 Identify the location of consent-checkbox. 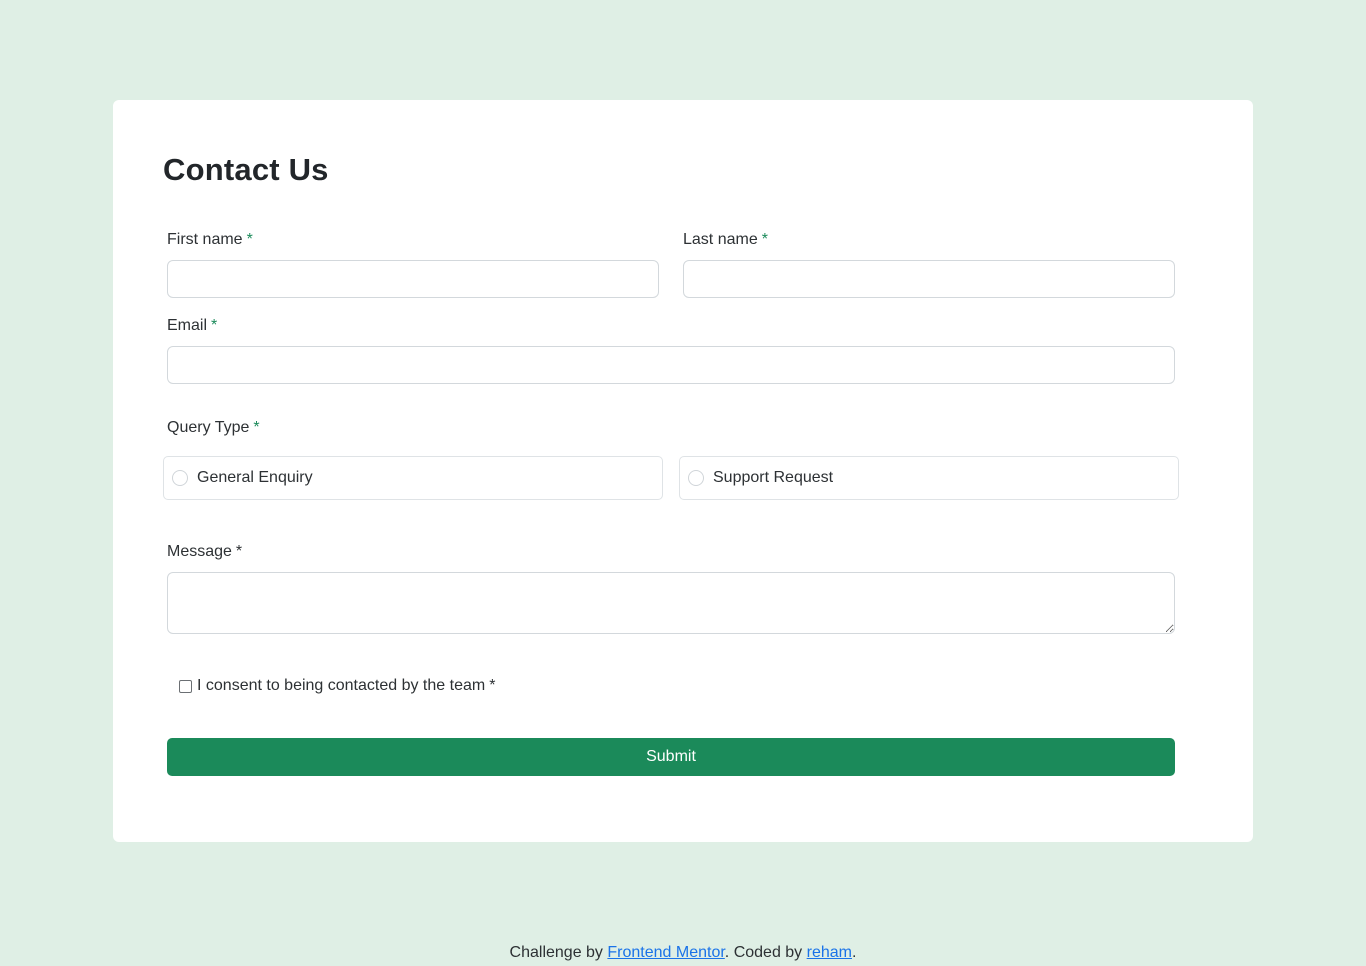
(185, 686).